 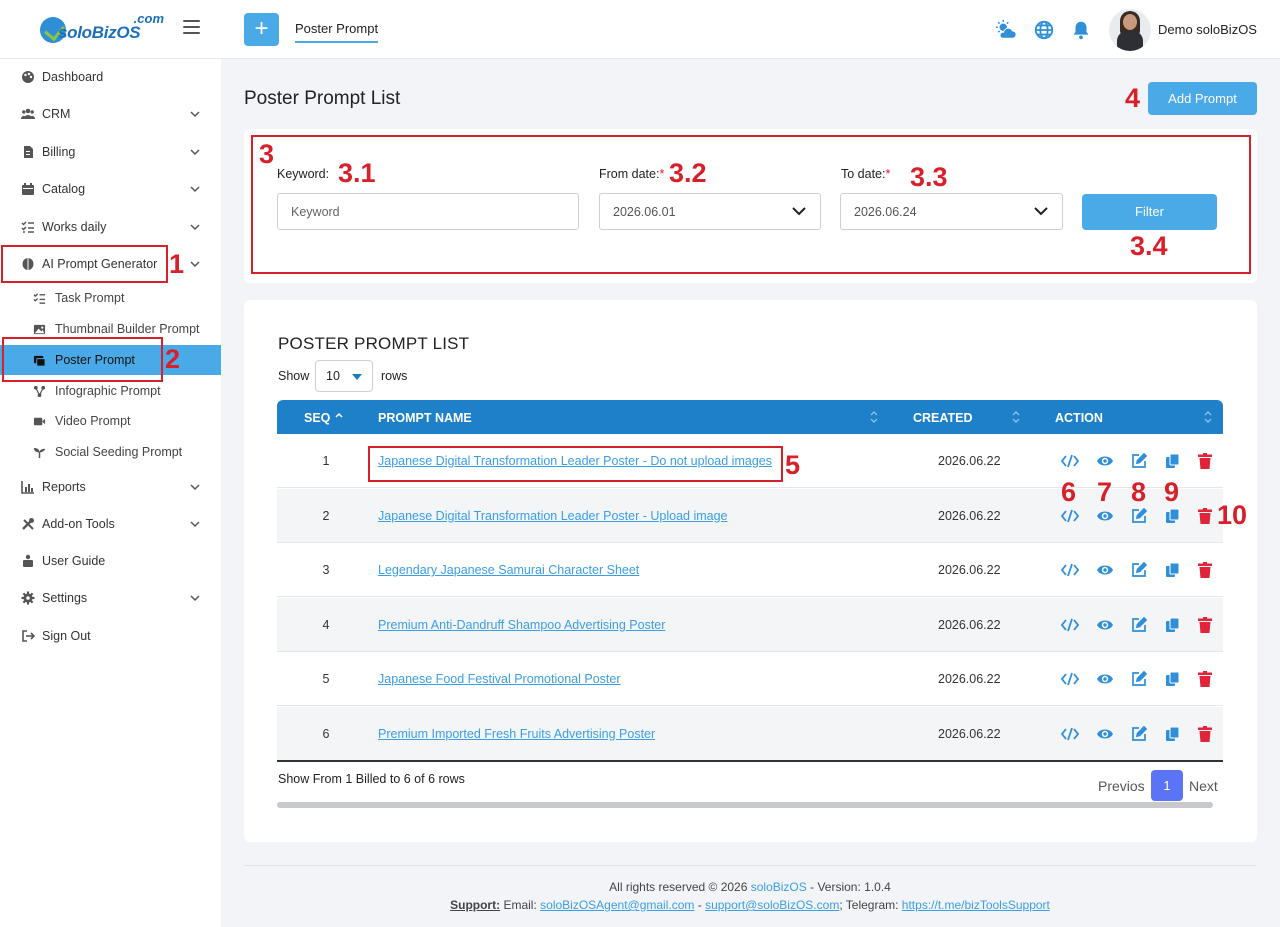 I want to click on sidebar-item-label: CRM, so click(x=56, y=114).